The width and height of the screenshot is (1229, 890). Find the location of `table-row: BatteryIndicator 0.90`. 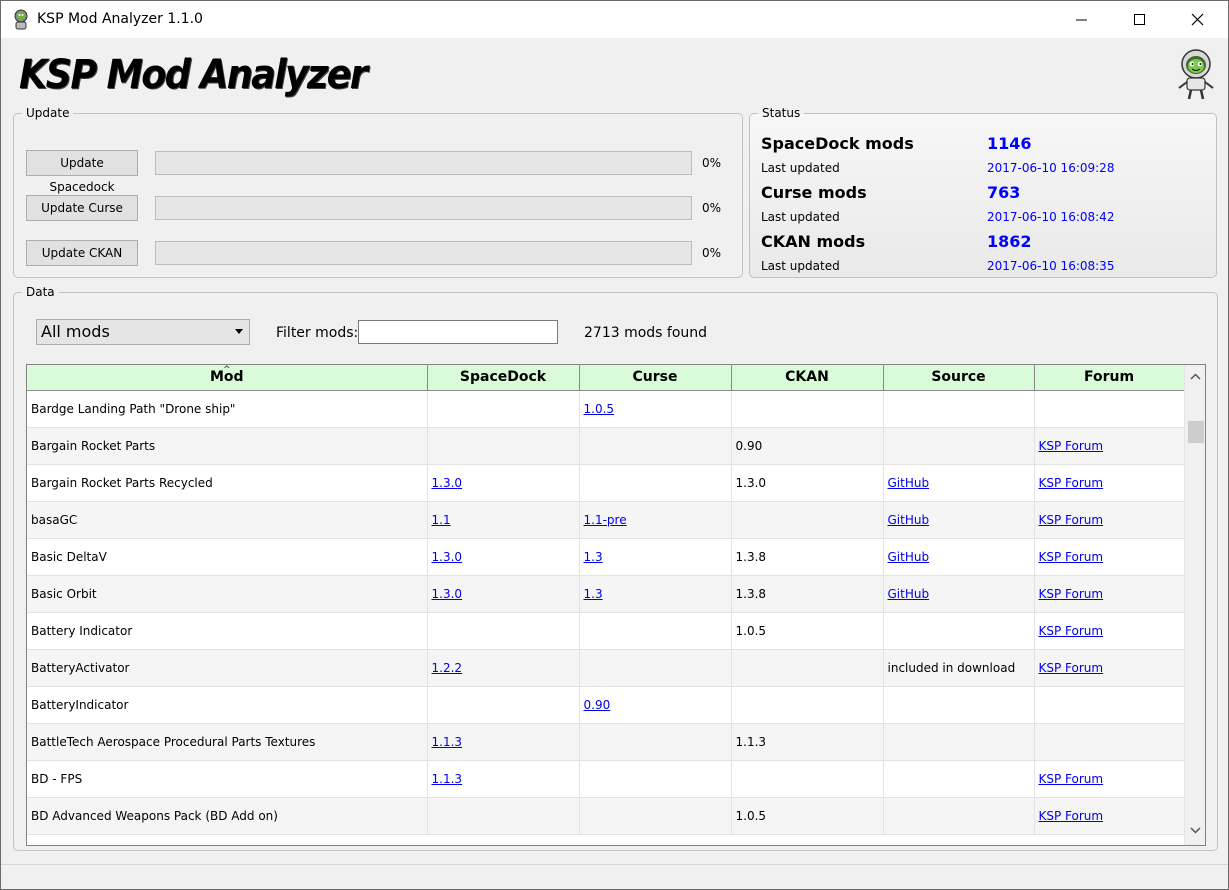

table-row: BatteryIndicator 0.90 is located at coordinates (606, 705).